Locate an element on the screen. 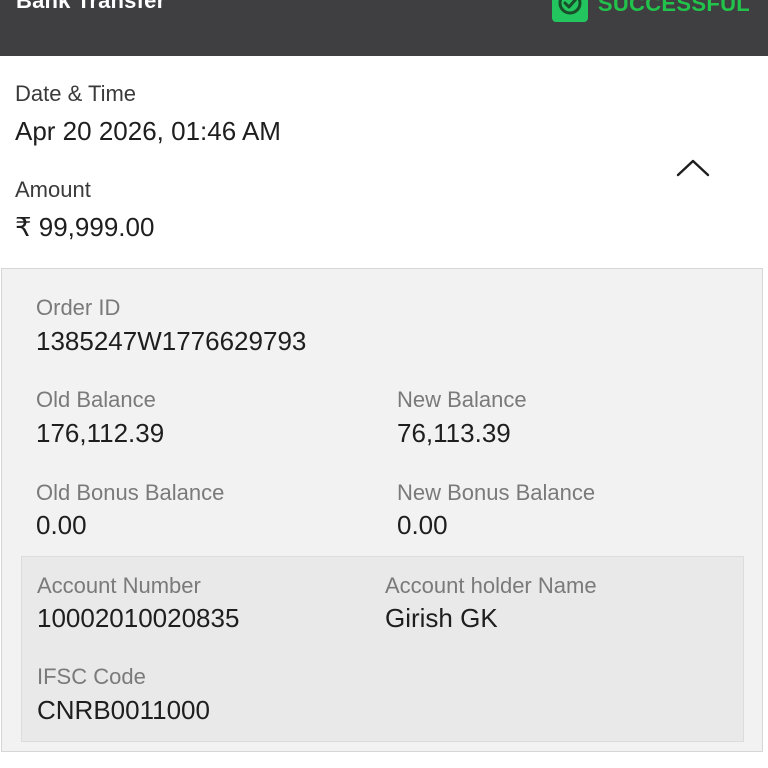 The width and height of the screenshot is (768, 768). status-badge: SUCCESSFUL is located at coordinates (650, 11).